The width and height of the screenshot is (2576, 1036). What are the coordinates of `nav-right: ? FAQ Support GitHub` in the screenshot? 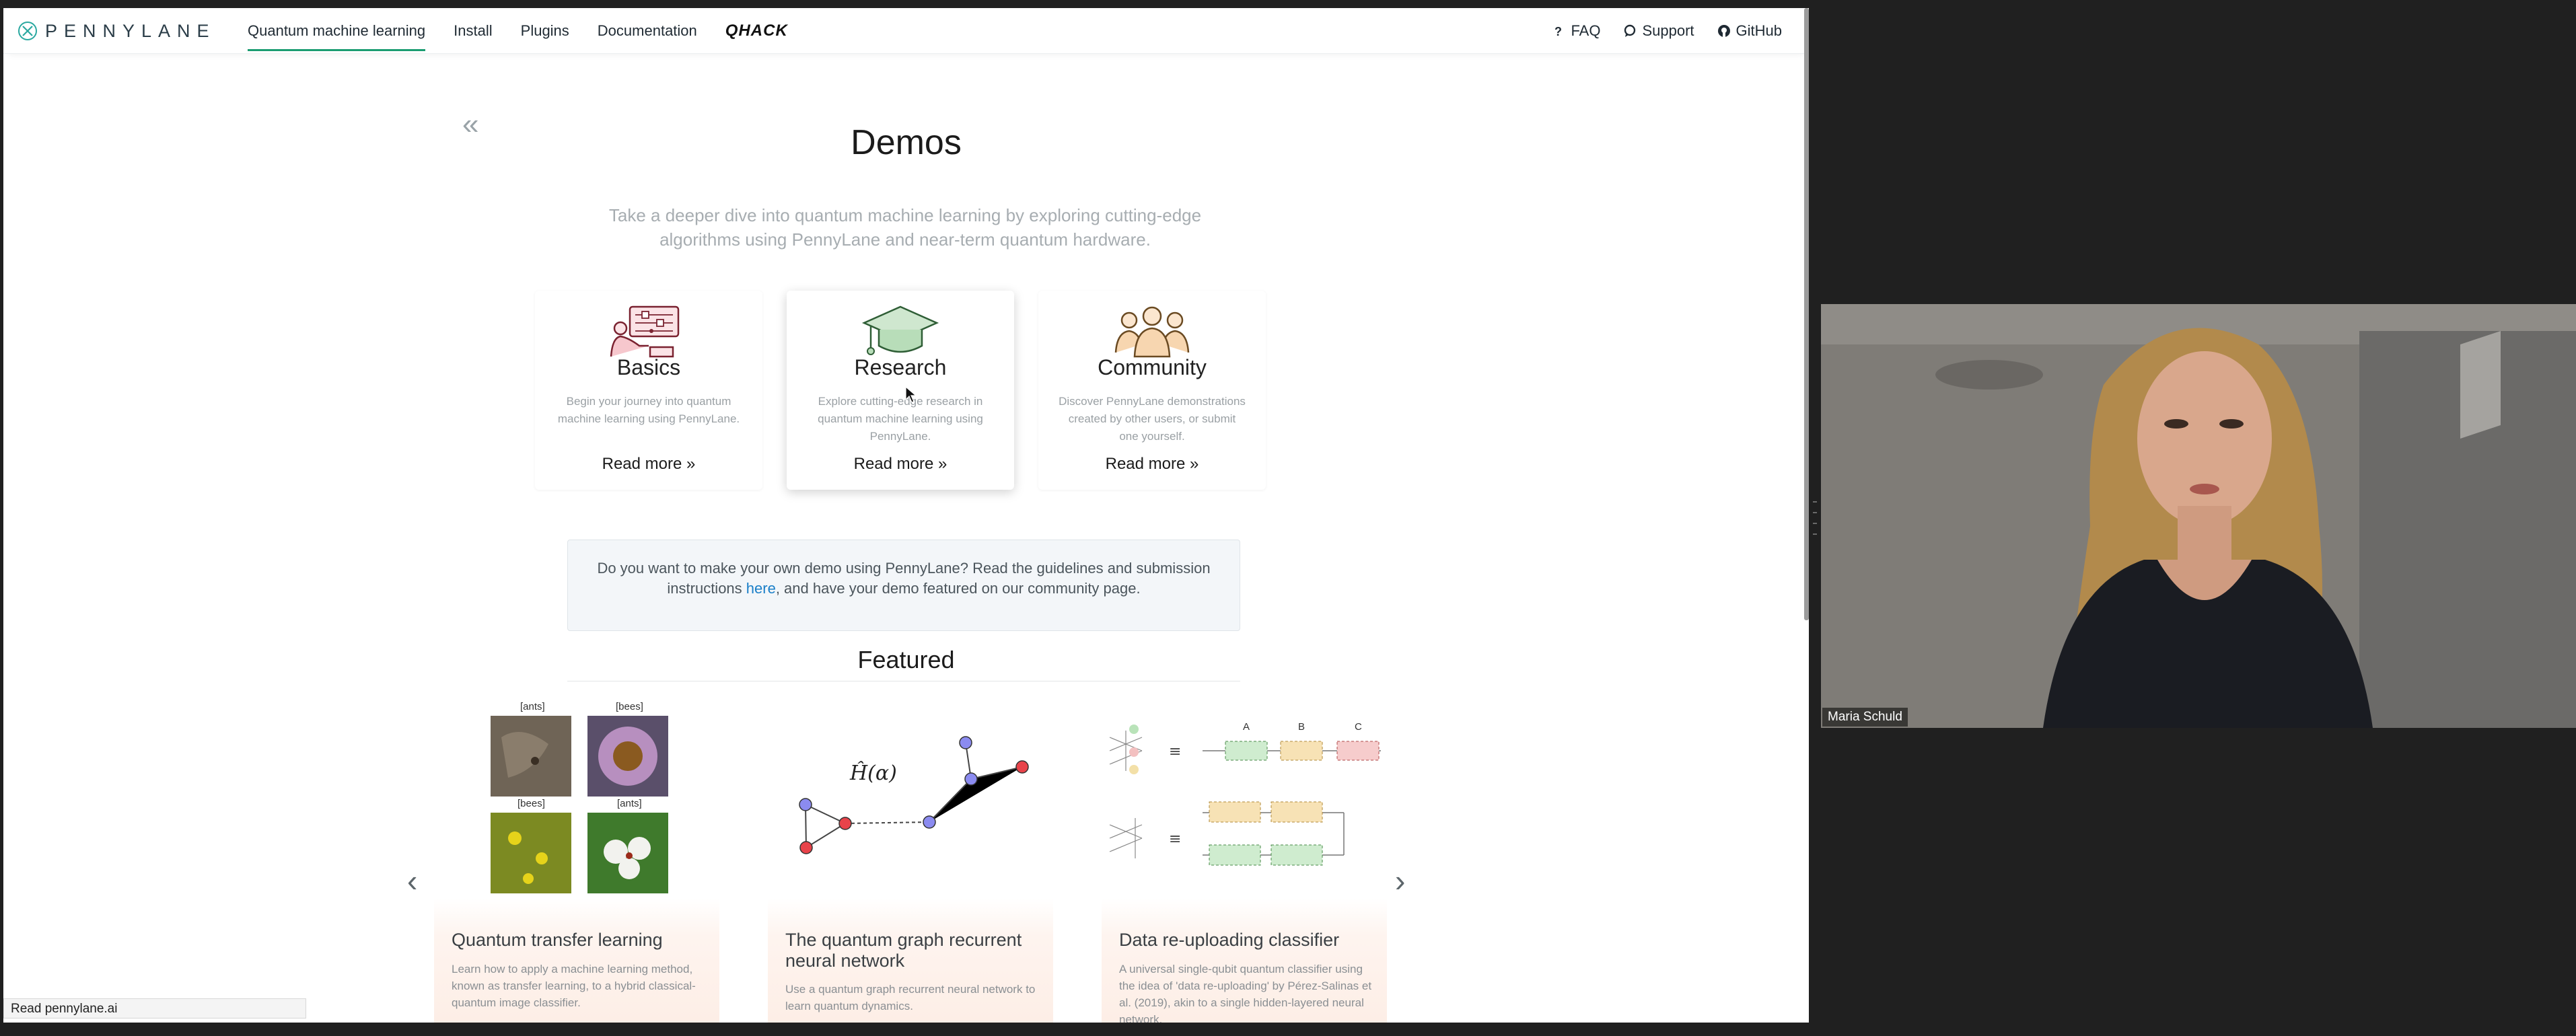 It's located at (1667, 31).